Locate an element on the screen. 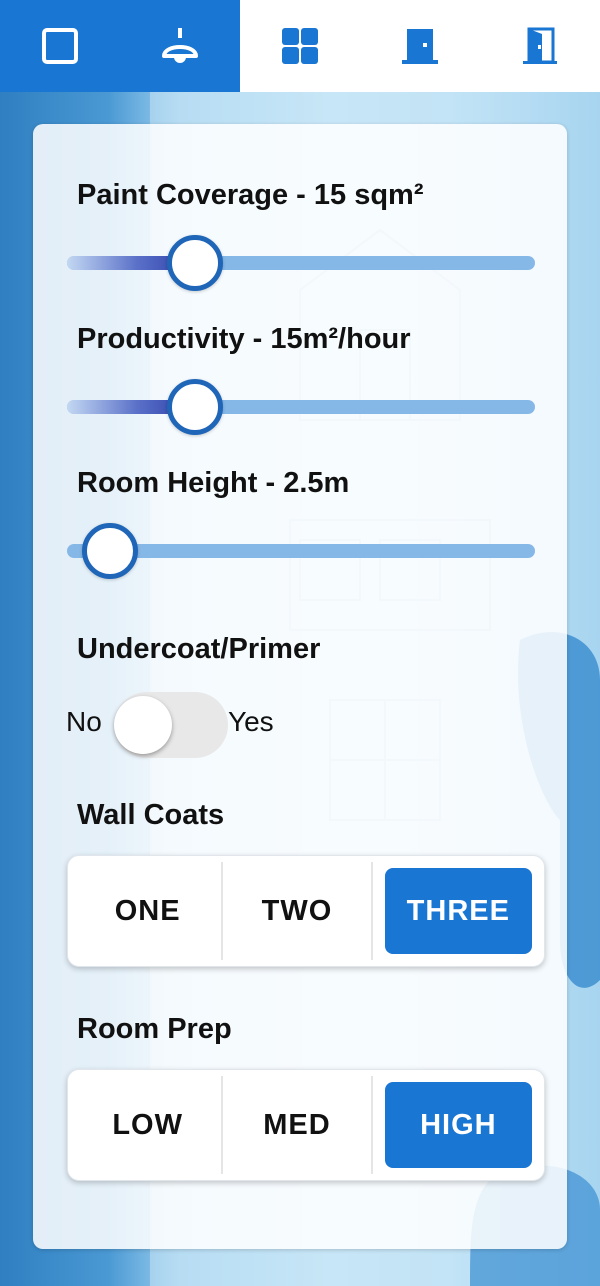 Image resolution: width=600 pixels, height=1286 pixels. wall-coats-option-two: TWO is located at coordinates (298, 911).